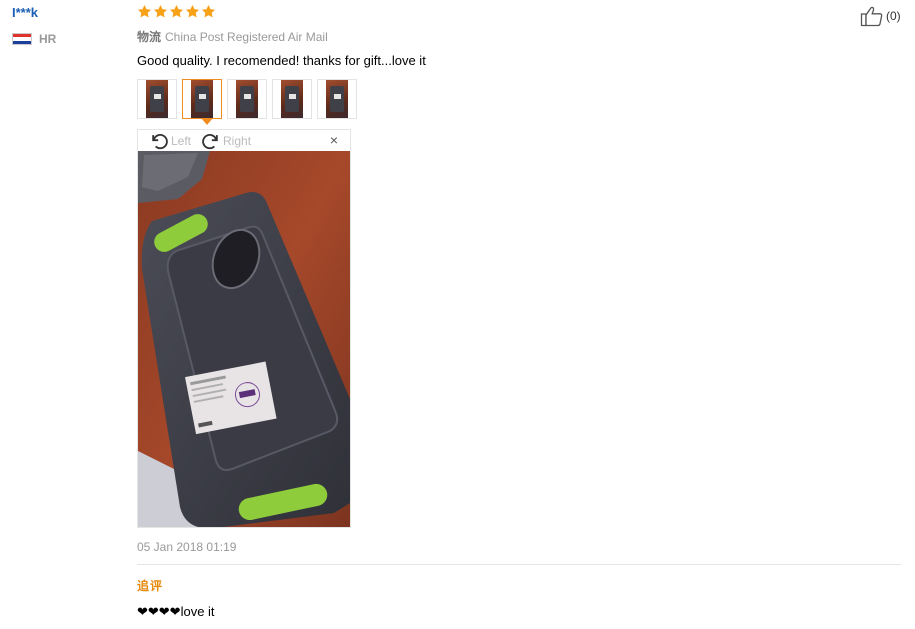  Describe the element at coordinates (150, 586) in the screenshot. I see `followup-label: 追评` at that location.